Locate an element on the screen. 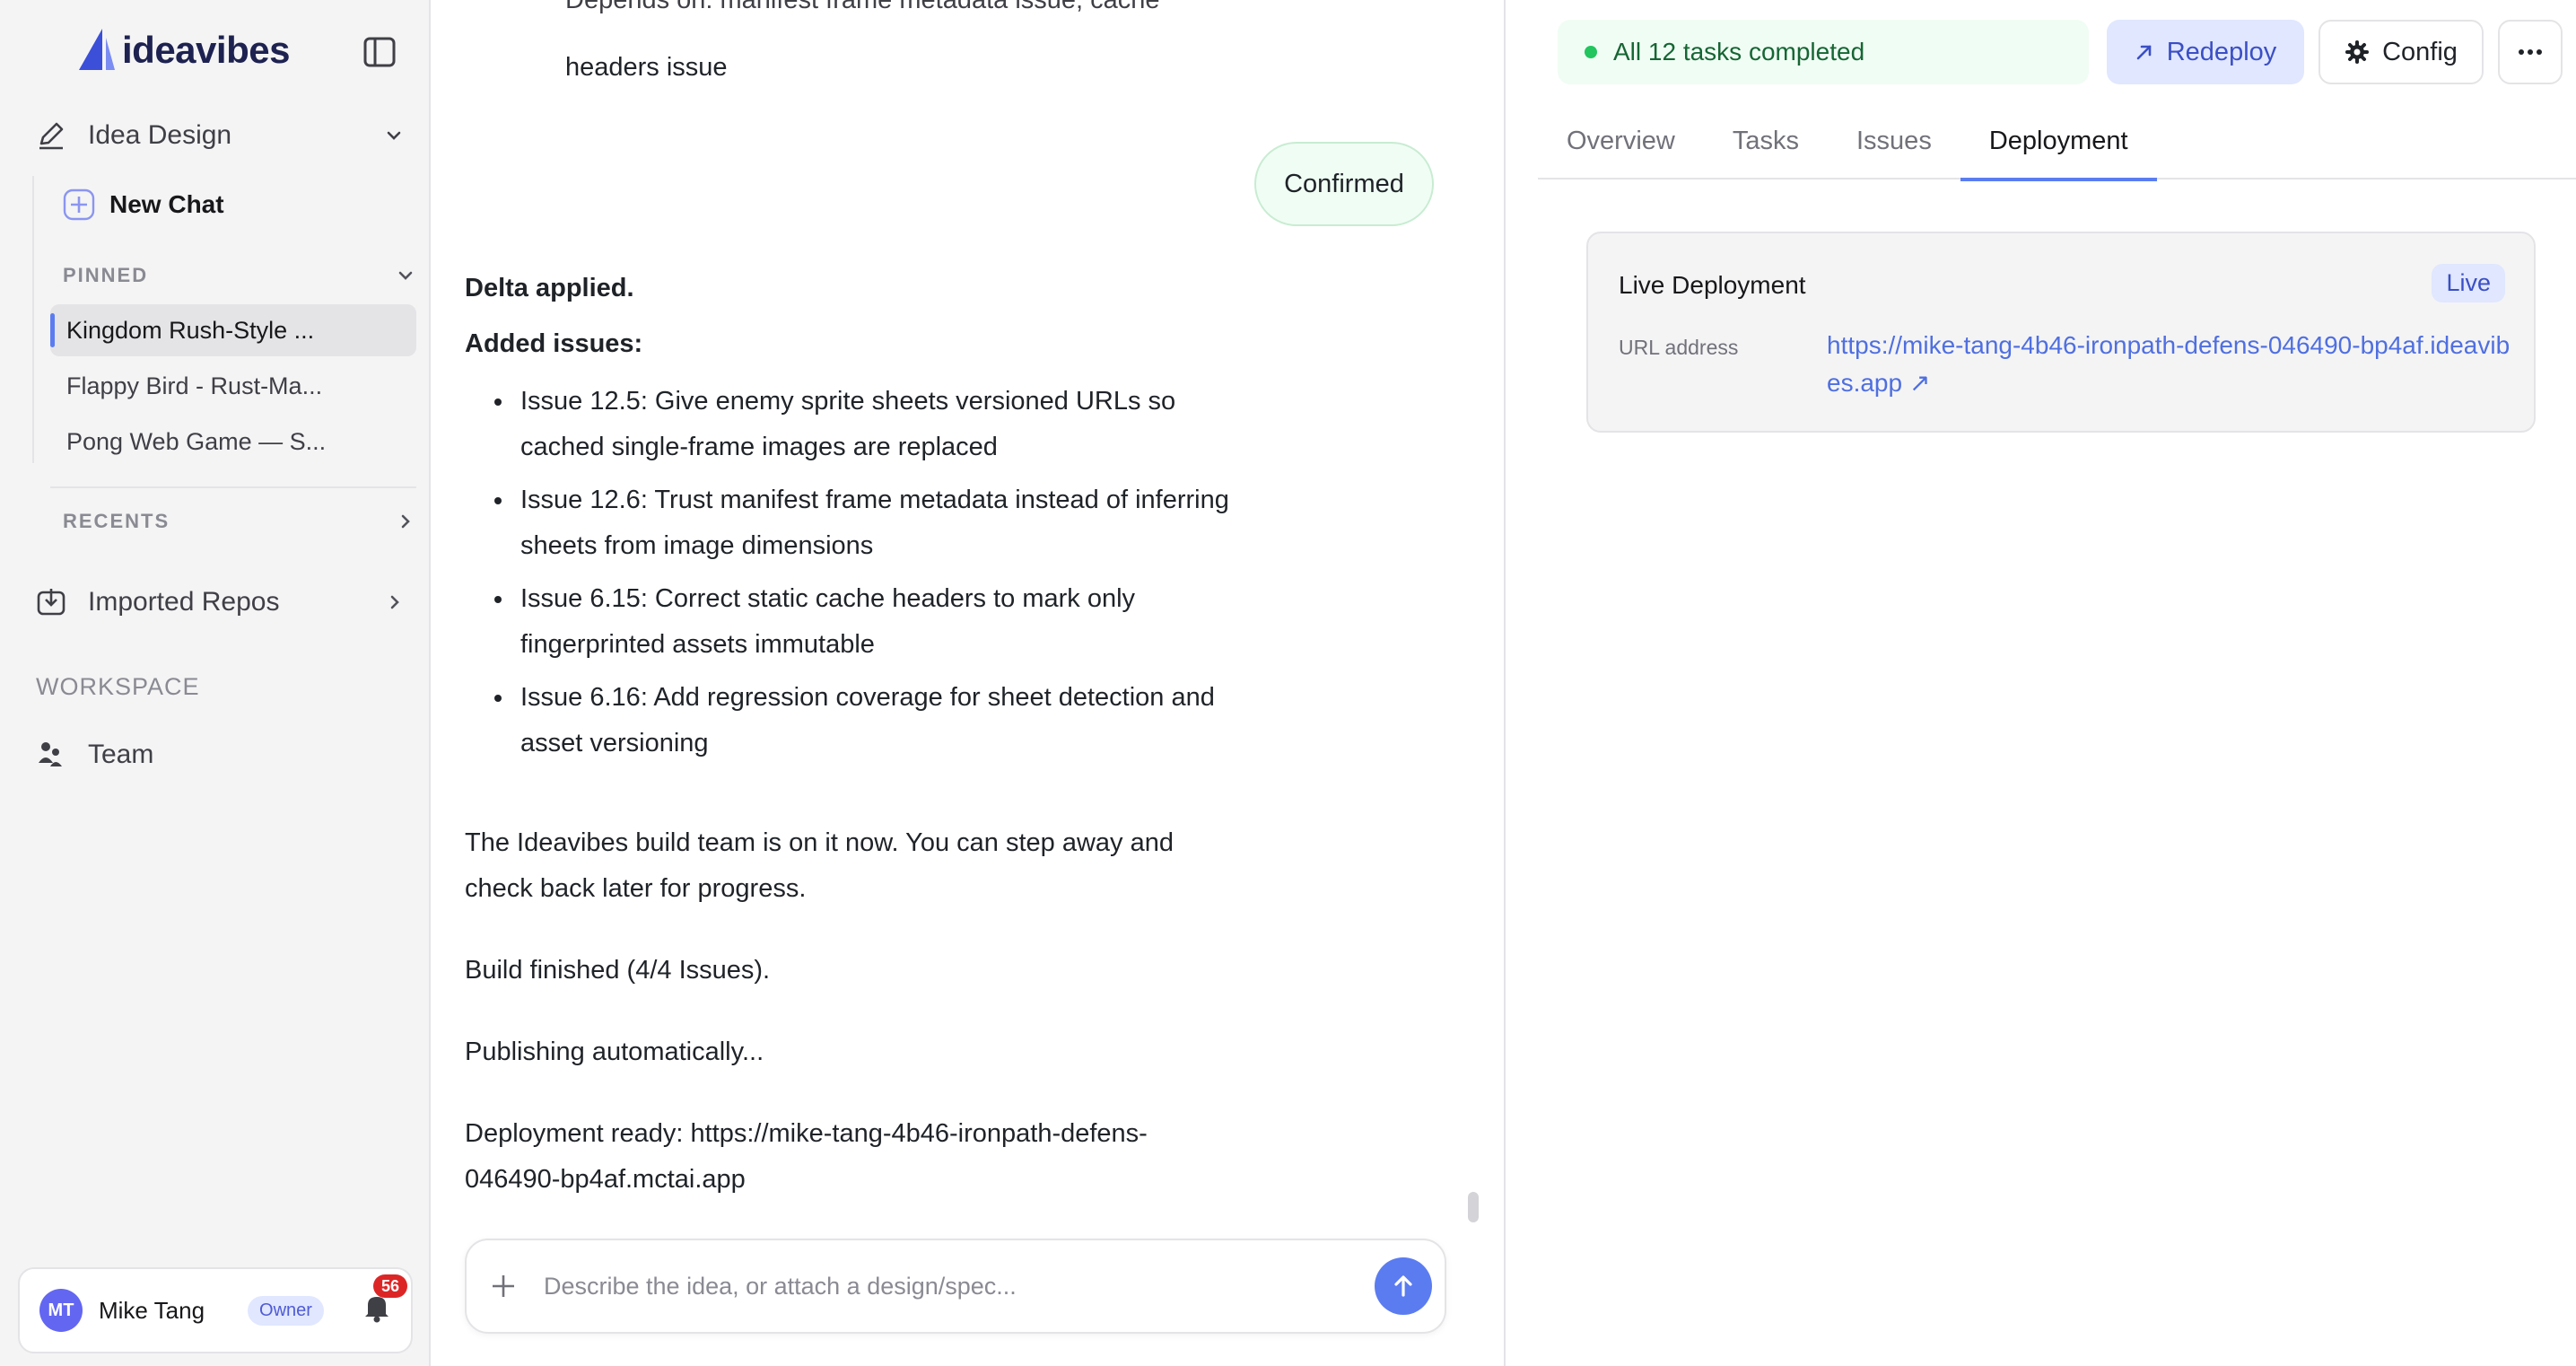 This screenshot has width=2576, height=1366. message-composer is located at coordinates (956, 1286).